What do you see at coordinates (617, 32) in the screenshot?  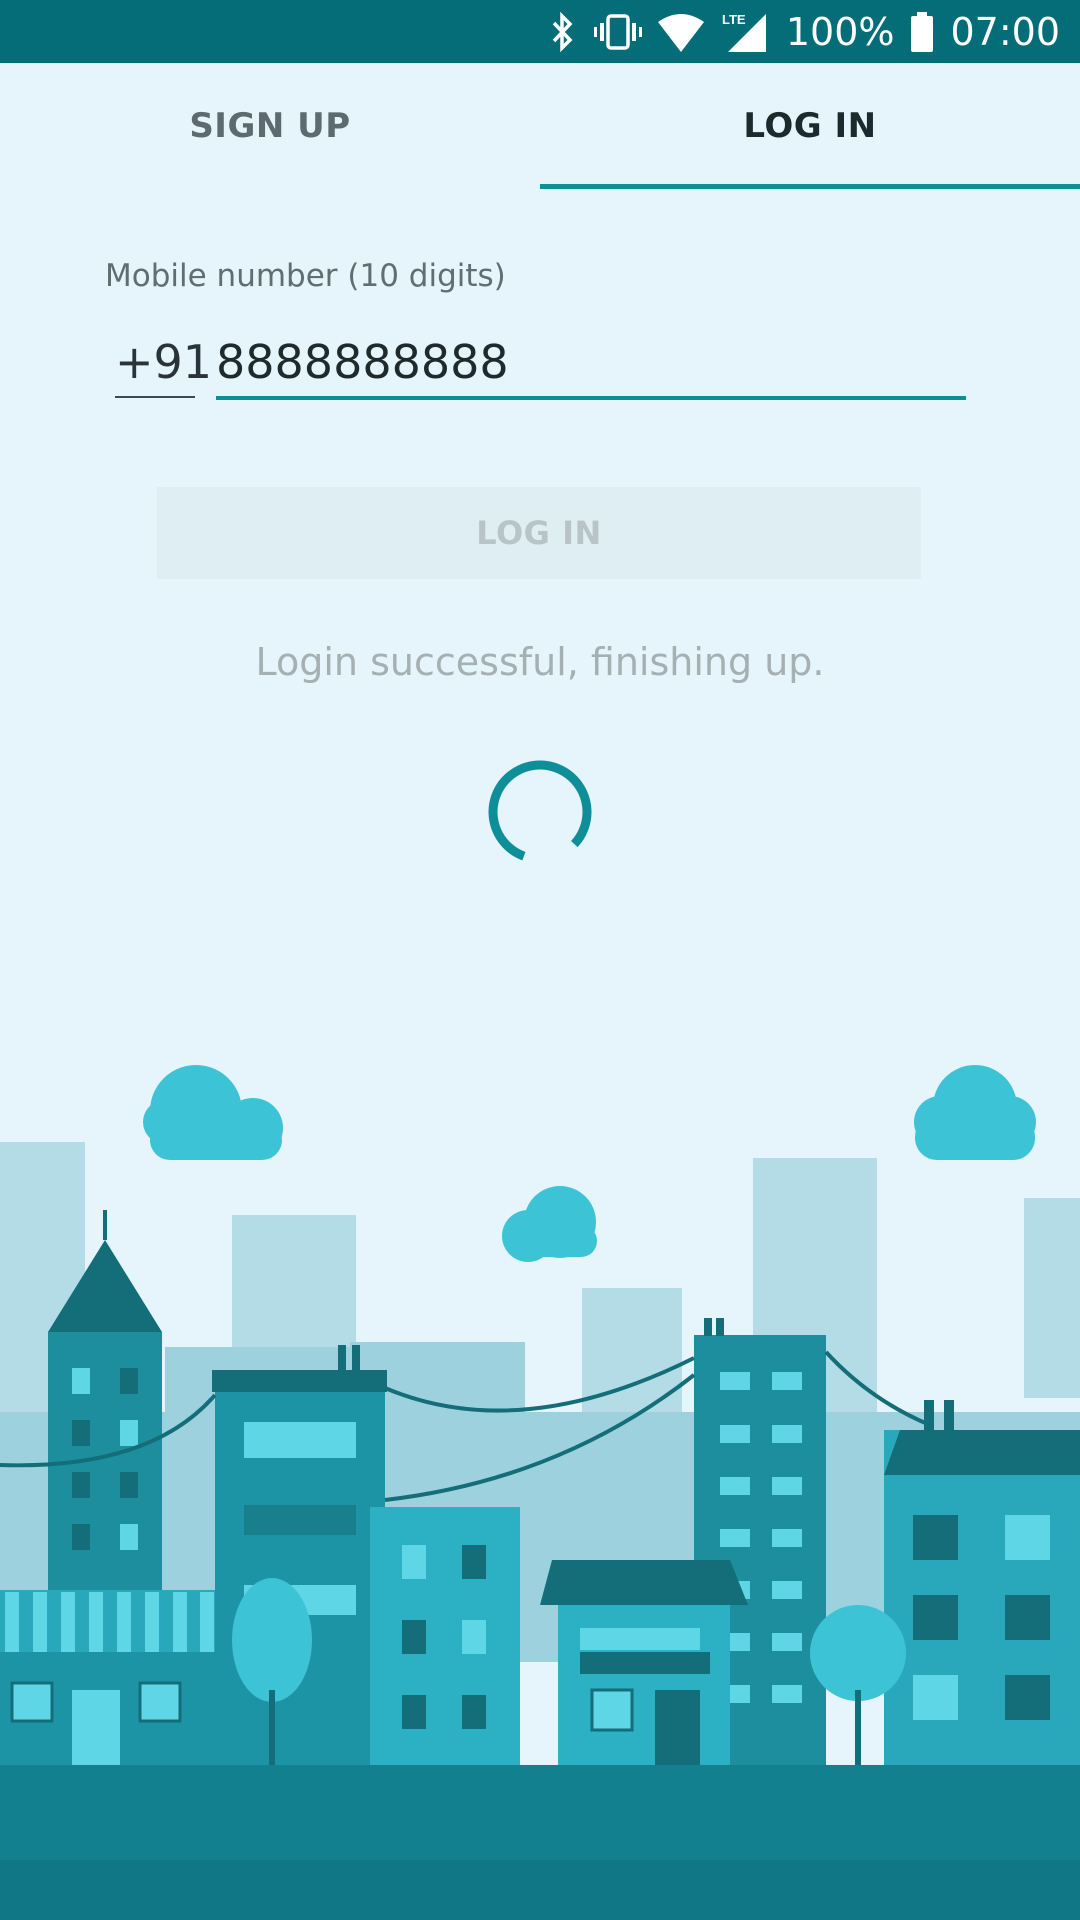 I see `vibrate-icon` at bounding box center [617, 32].